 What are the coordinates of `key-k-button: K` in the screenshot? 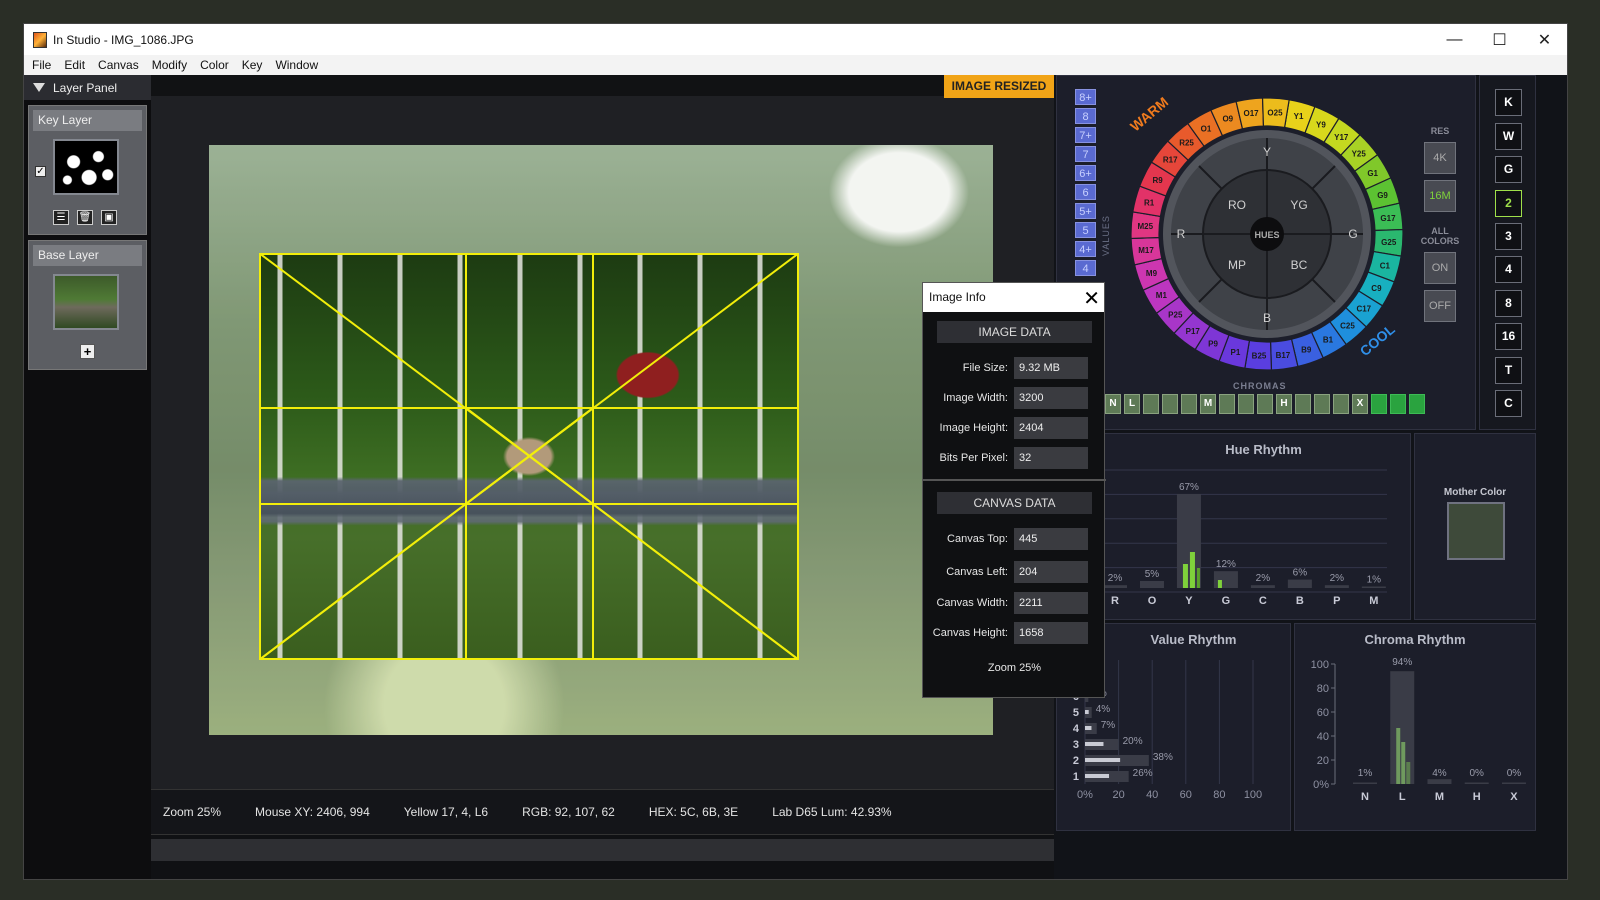 It's located at (1508, 102).